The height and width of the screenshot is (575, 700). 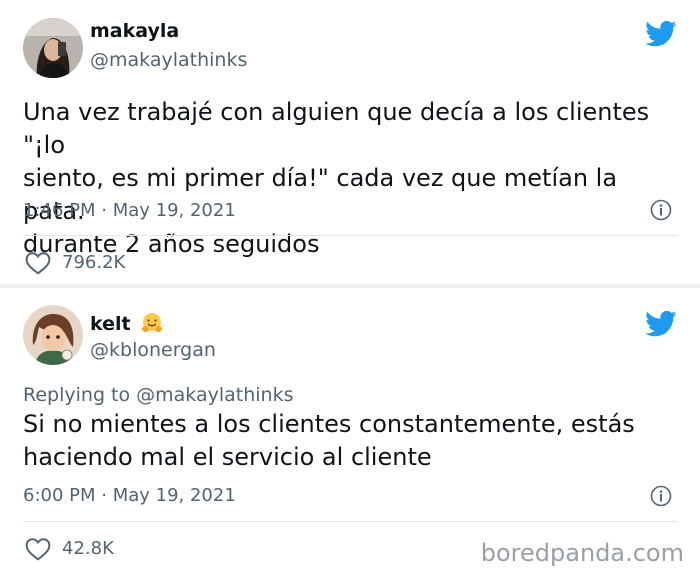 What do you see at coordinates (110, 324) in the screenshot?
I see `display-name-text: kelt` at bounding box center [110, 324].